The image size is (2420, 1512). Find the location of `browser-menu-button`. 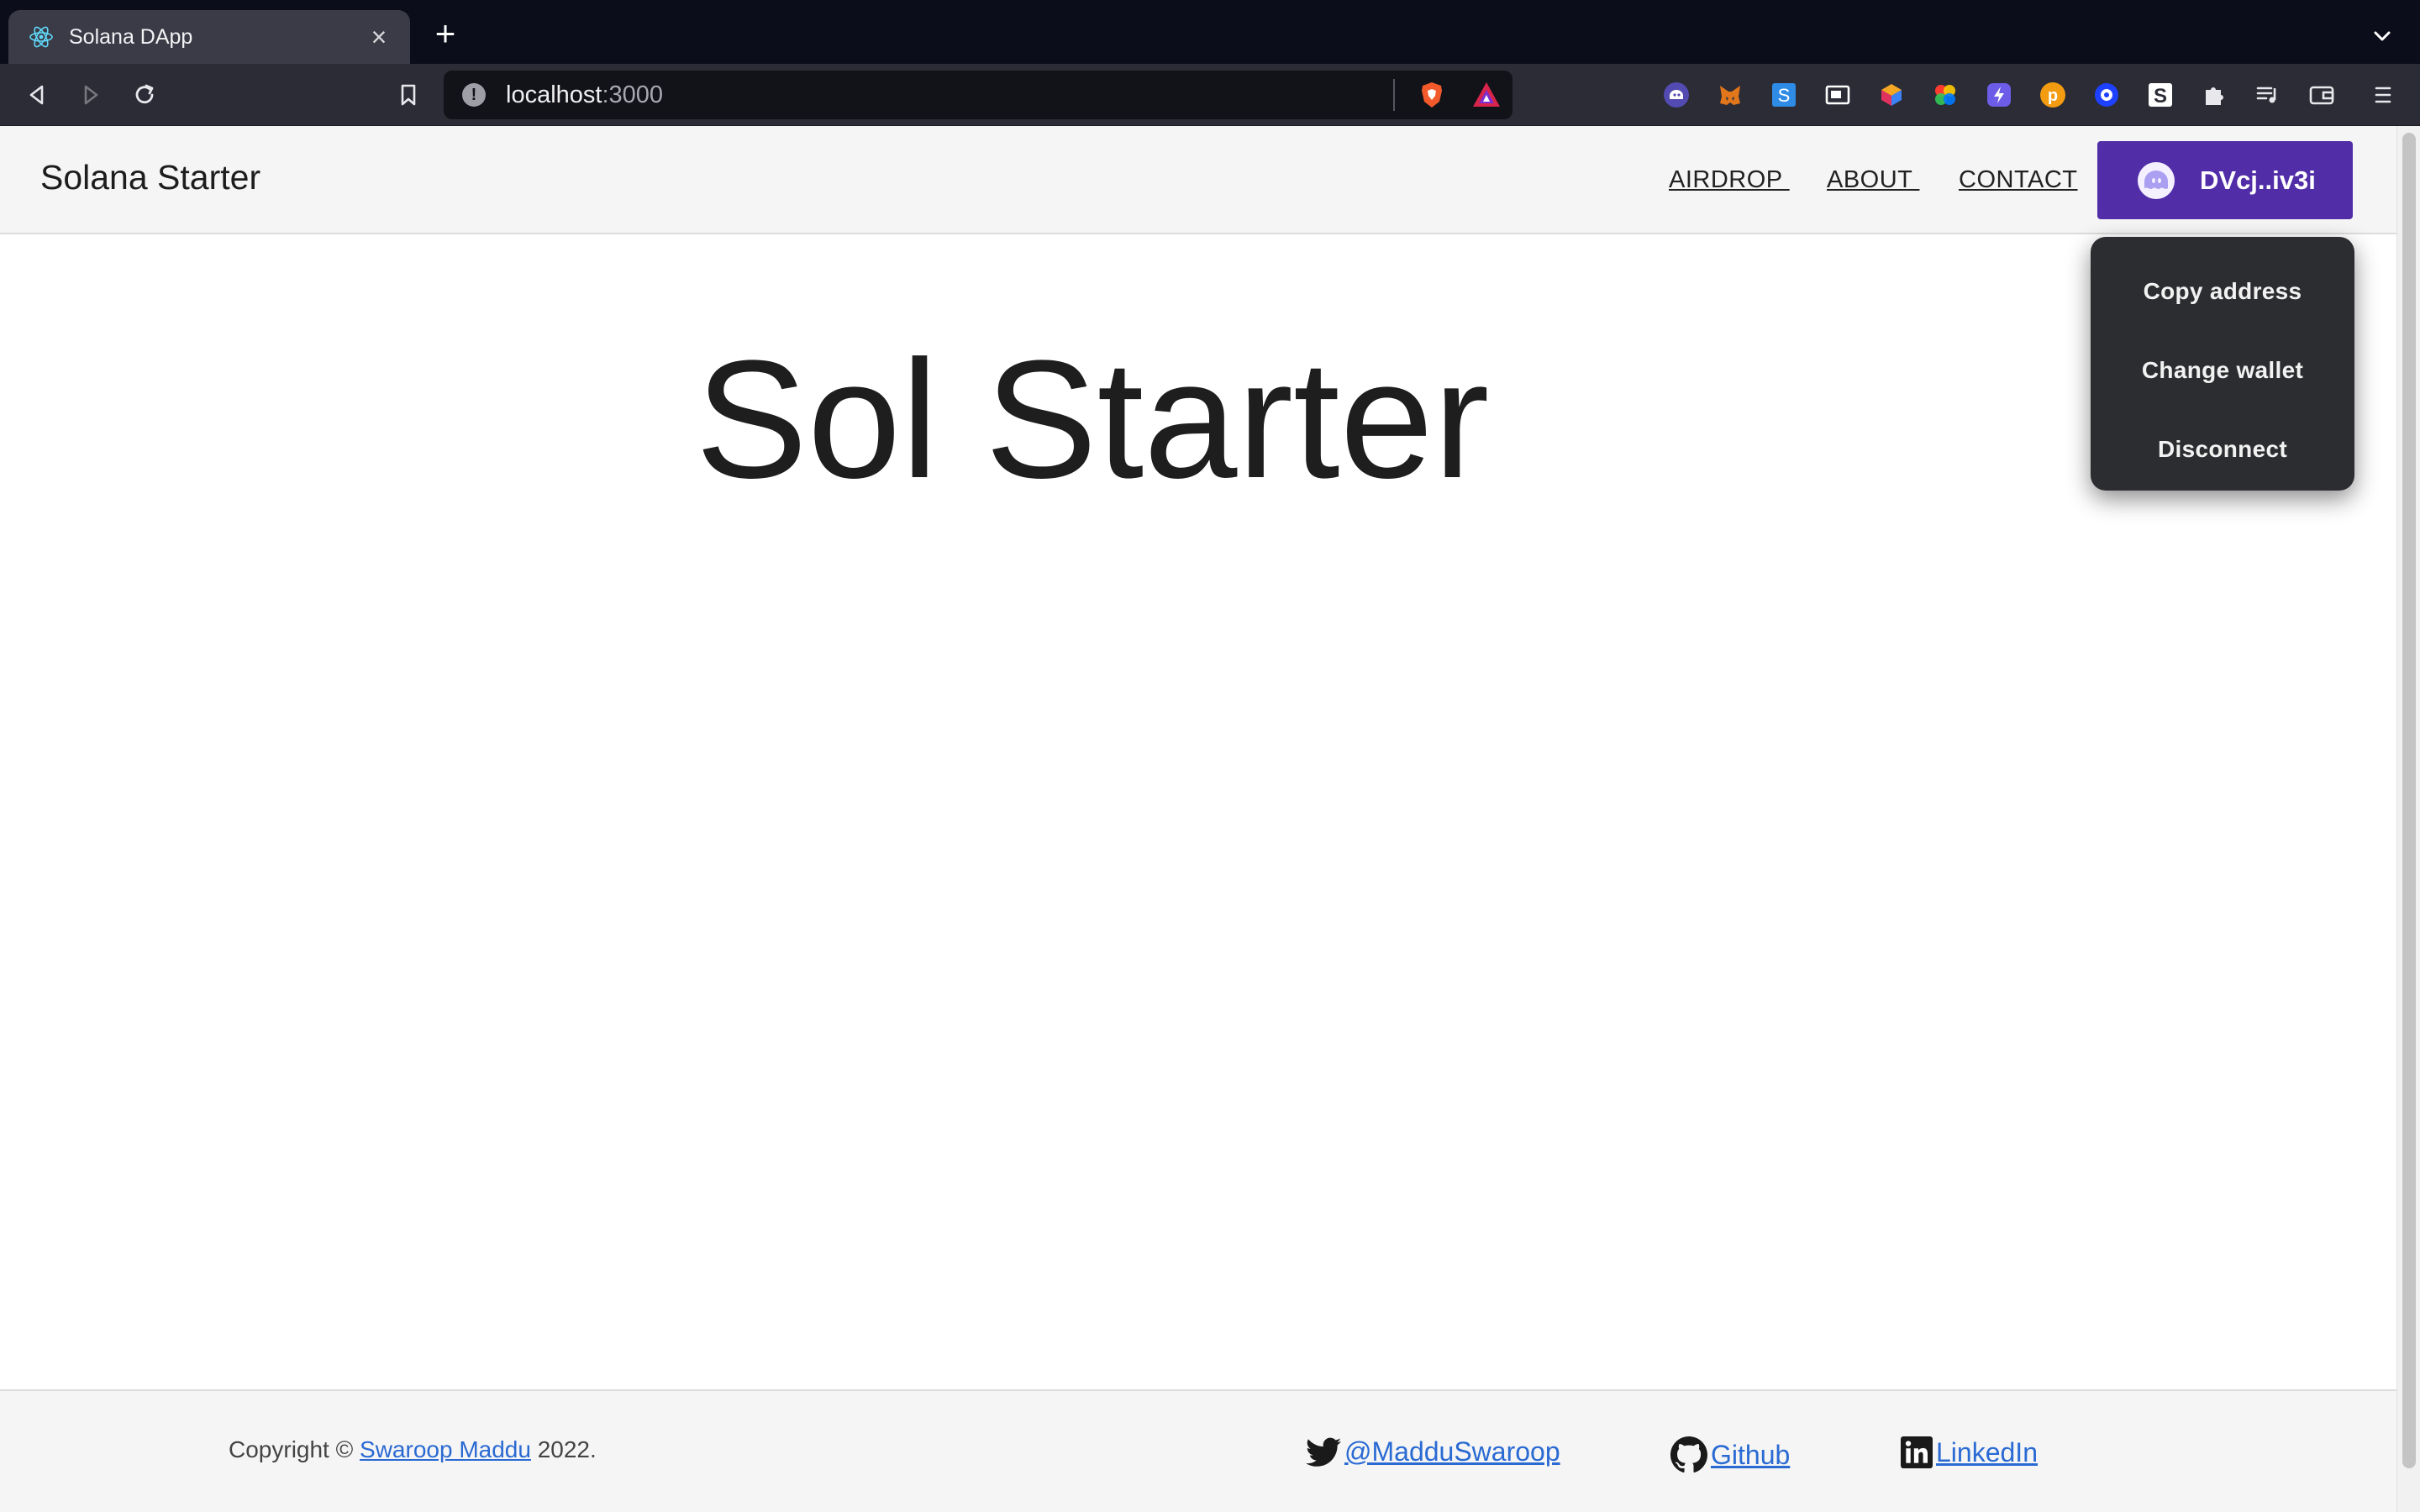

browser-menu-button is located at coordinates (2383, 95).